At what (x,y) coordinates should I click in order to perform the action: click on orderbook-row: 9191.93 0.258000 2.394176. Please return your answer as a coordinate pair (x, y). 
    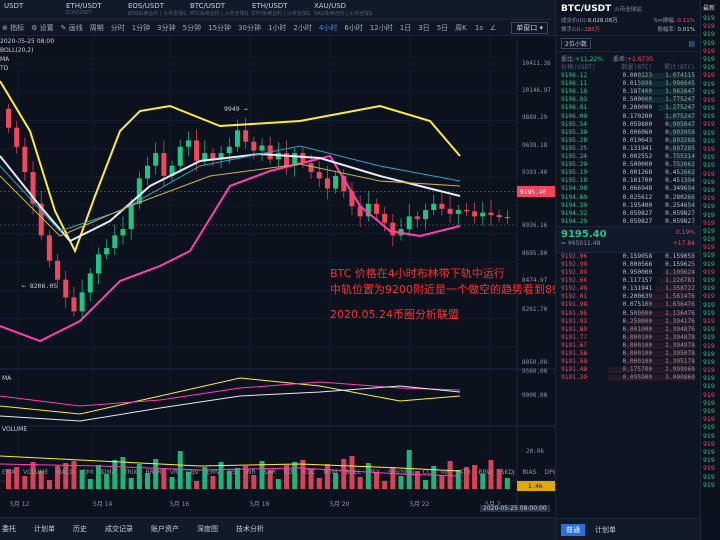
    Looking at the image, I should click on (628, 322).